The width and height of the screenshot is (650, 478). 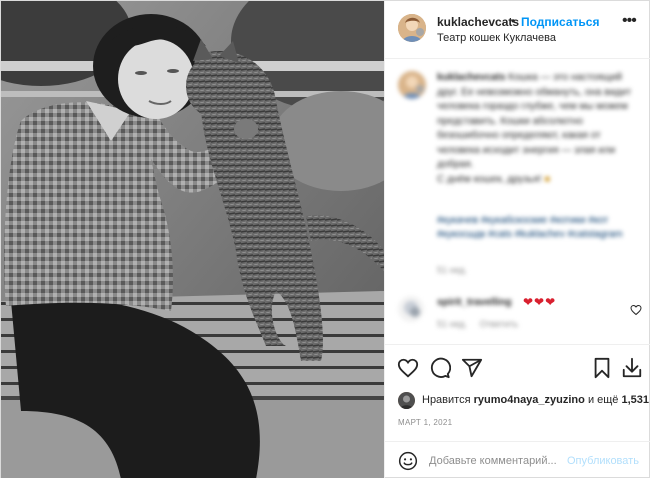 I want to click on comment-reply-link: Ответить, so click(x=499, y=324).